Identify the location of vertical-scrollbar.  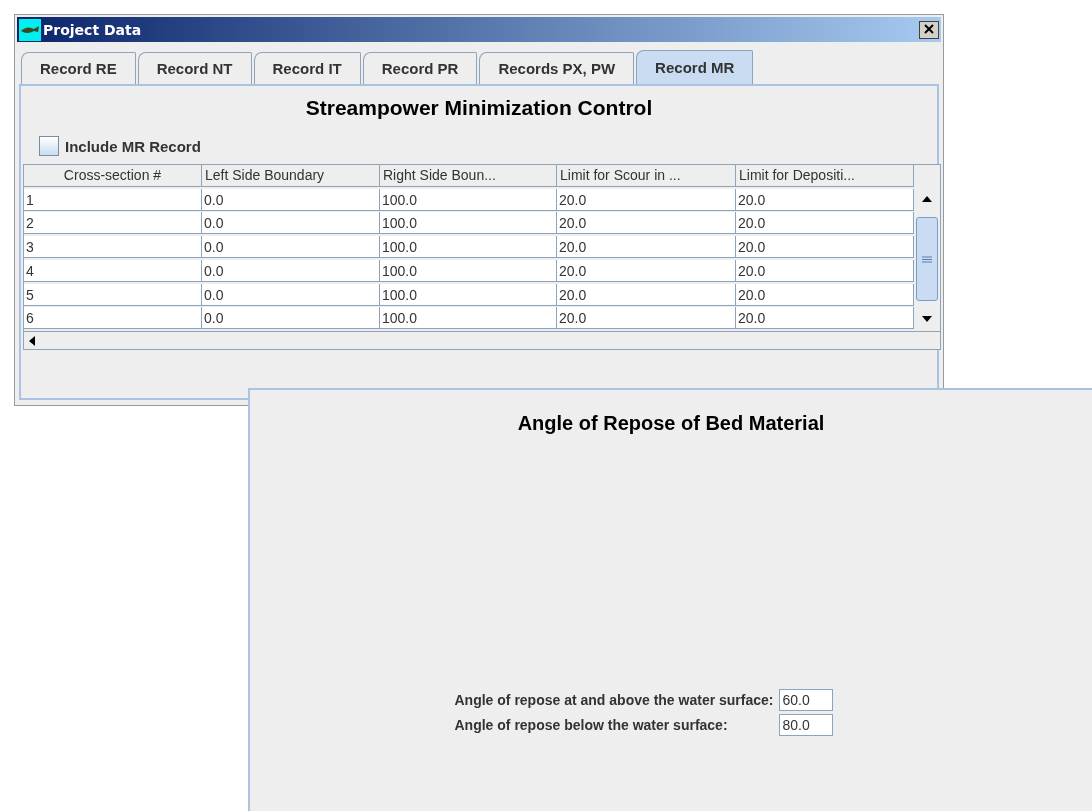
(927, 248).